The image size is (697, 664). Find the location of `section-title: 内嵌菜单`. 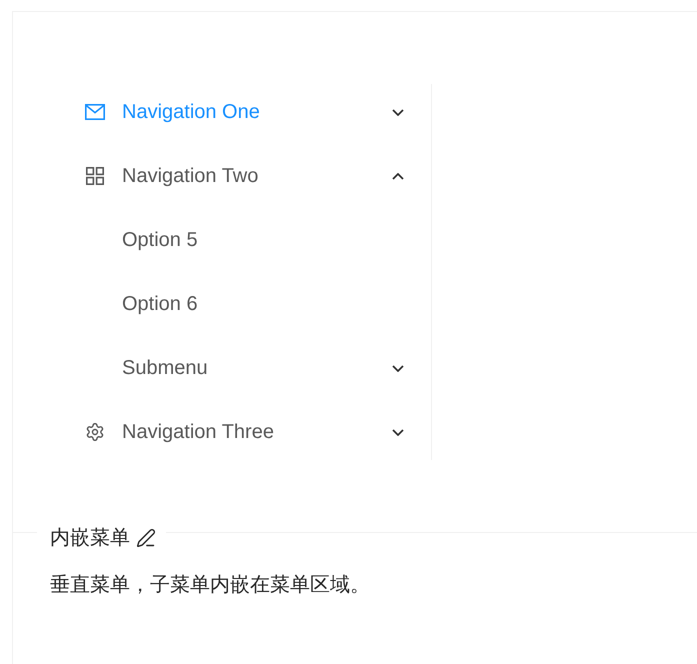

section-title: 内嵌菜单 is located at coordinates (90, 538).